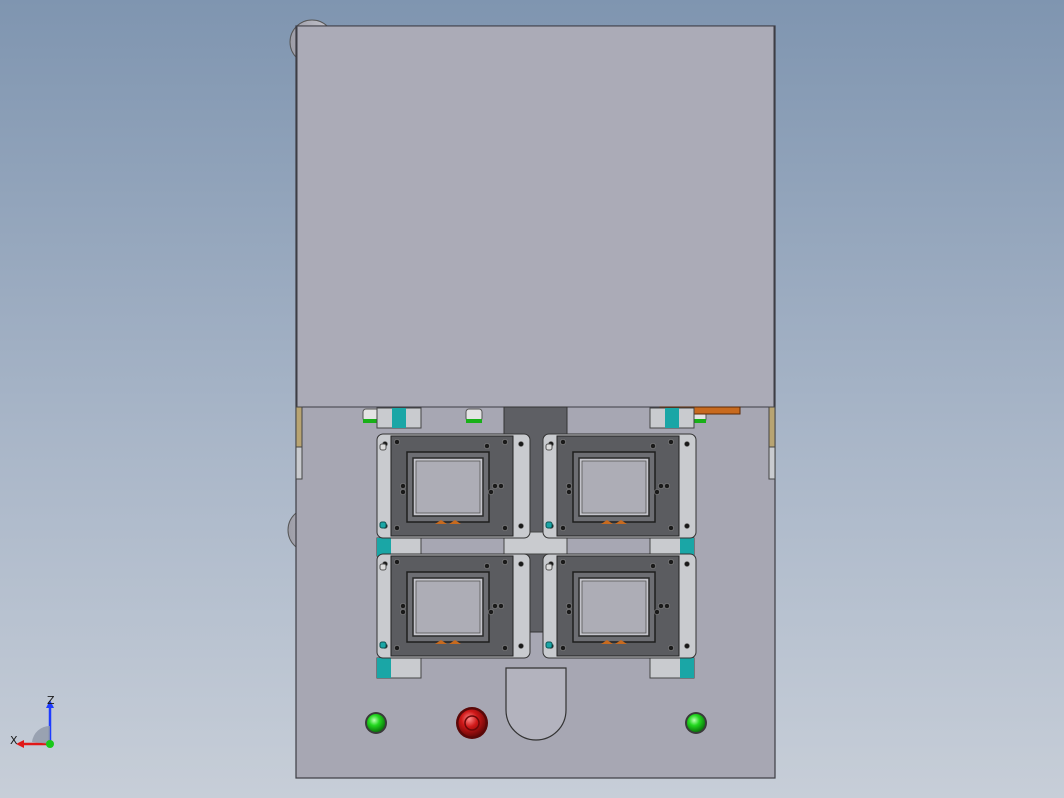 The width and height of the screenshot is (1064, 798). I want to click on side-clamp-right, so click(772, 427).